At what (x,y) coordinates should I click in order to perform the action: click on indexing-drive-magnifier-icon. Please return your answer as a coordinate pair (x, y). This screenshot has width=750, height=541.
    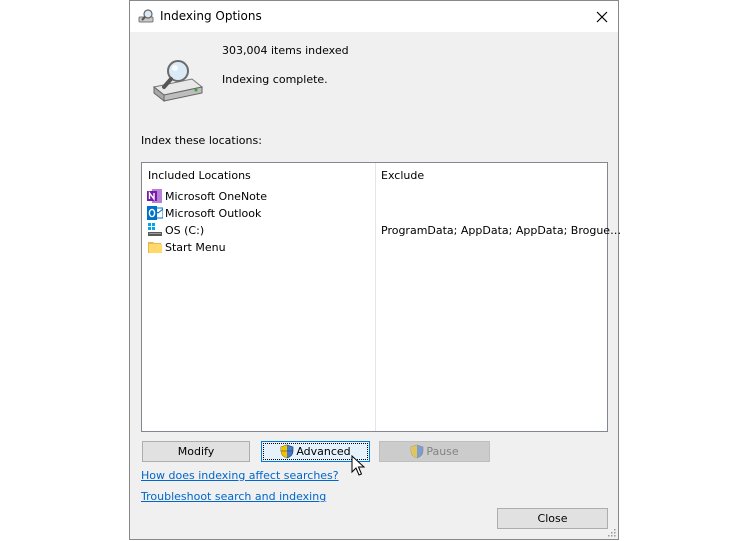
    Looking at the image, I should click on (178, 81).